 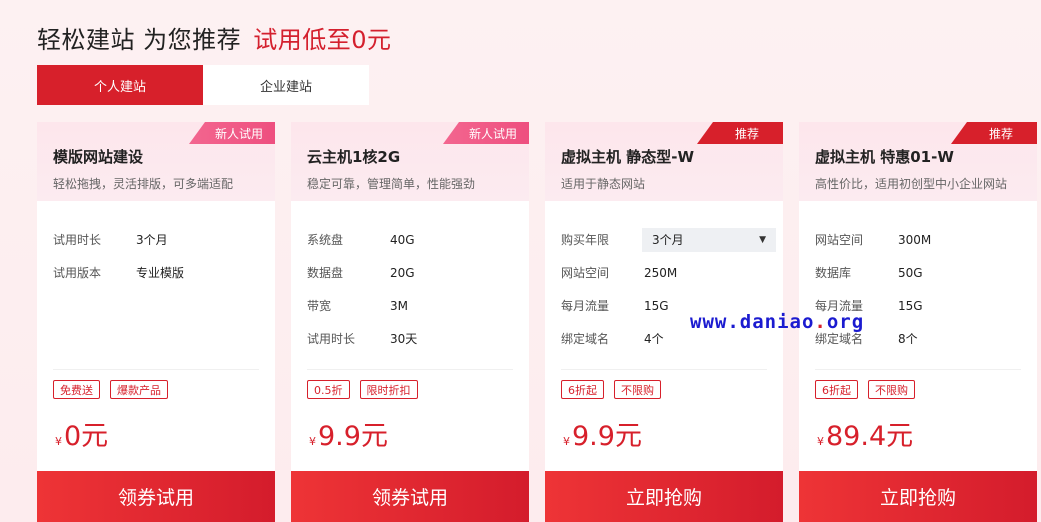 I want to click on badge-list: 0.5折 限时折扣, so click(x=410, y=389).